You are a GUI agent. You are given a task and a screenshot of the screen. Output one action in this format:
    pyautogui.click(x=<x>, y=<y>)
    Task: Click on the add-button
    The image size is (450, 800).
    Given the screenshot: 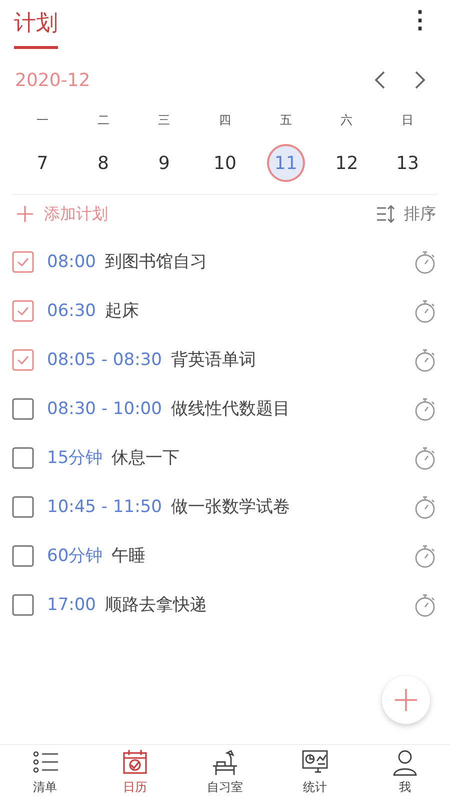 What is the action you would take?
    pyautogui.click(x=406, y=700)
    